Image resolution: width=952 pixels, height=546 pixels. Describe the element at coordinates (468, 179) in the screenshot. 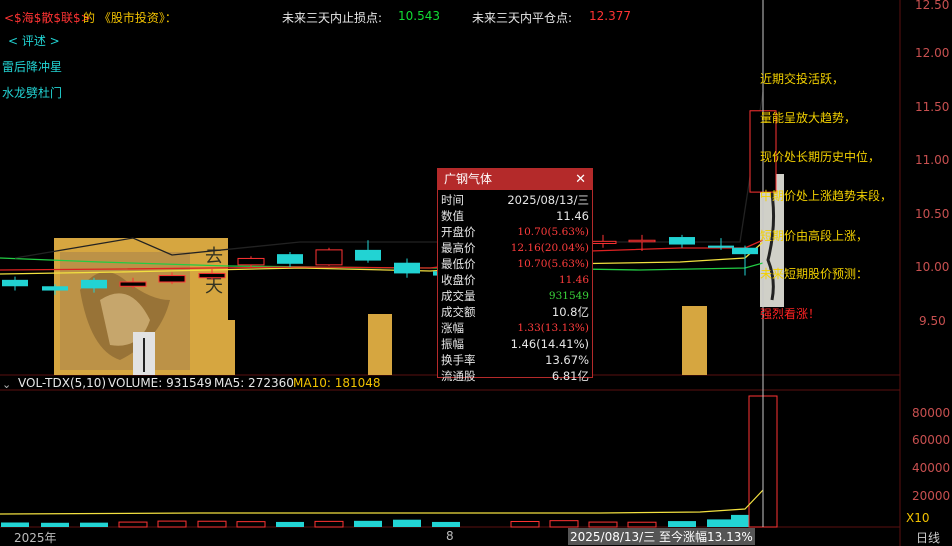

I see `popup-title: 广钢气体` at that location.